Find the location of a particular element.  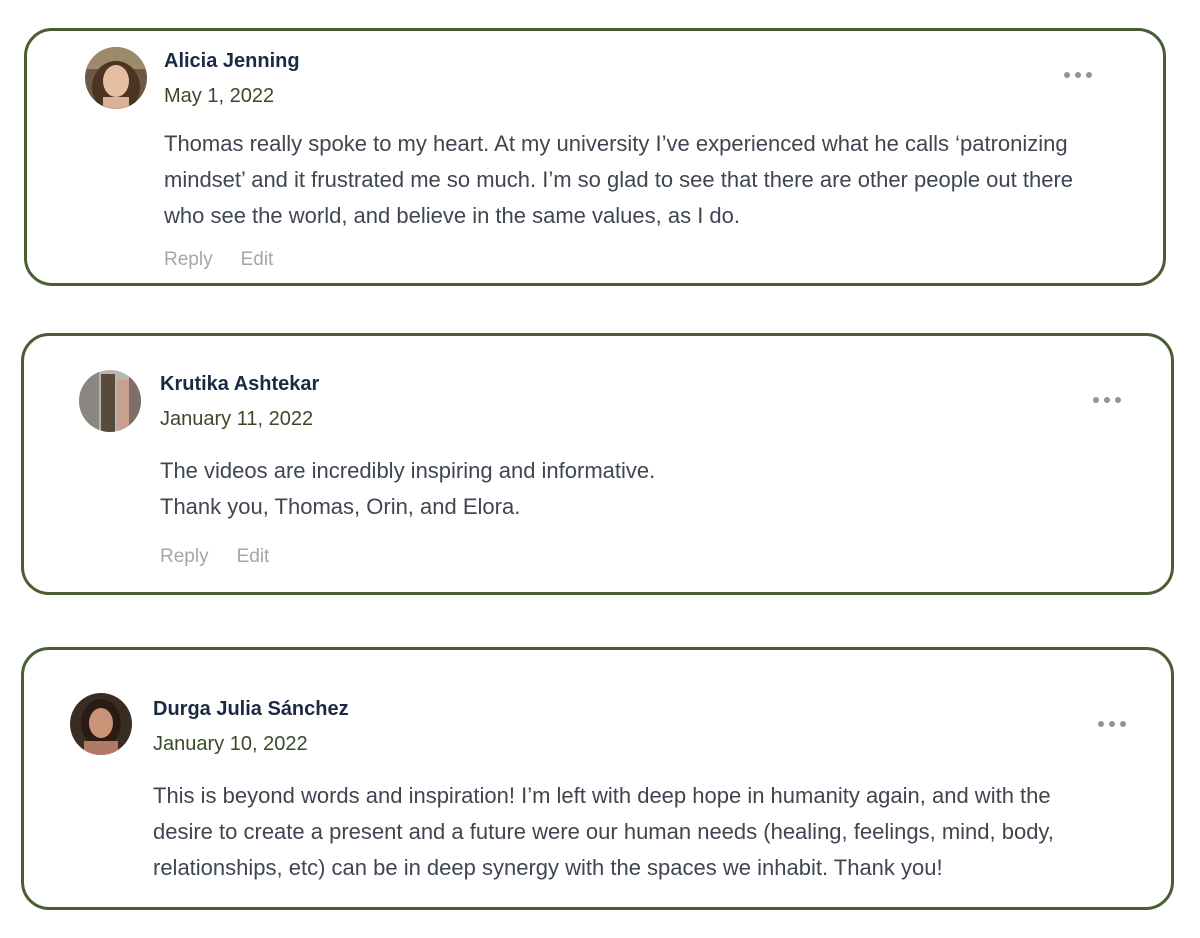

comment-date: January 10, 2022 is located at coordinates (230, 744).